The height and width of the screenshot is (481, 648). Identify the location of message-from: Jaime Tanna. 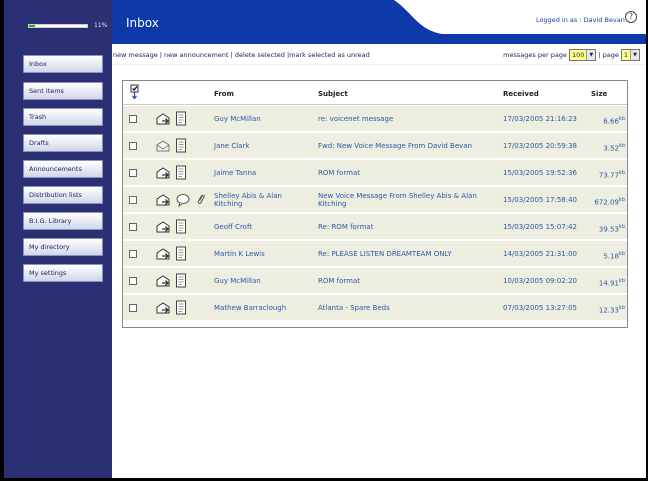
(262, 173).